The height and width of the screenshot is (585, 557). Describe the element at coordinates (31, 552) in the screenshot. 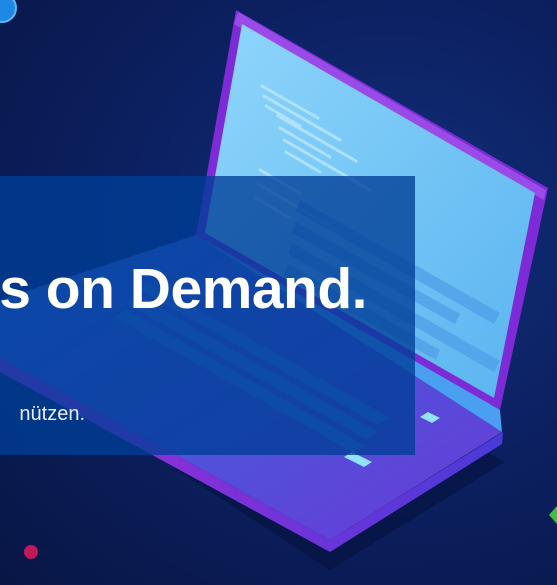

I see `magenta-dot-icon` at that location.